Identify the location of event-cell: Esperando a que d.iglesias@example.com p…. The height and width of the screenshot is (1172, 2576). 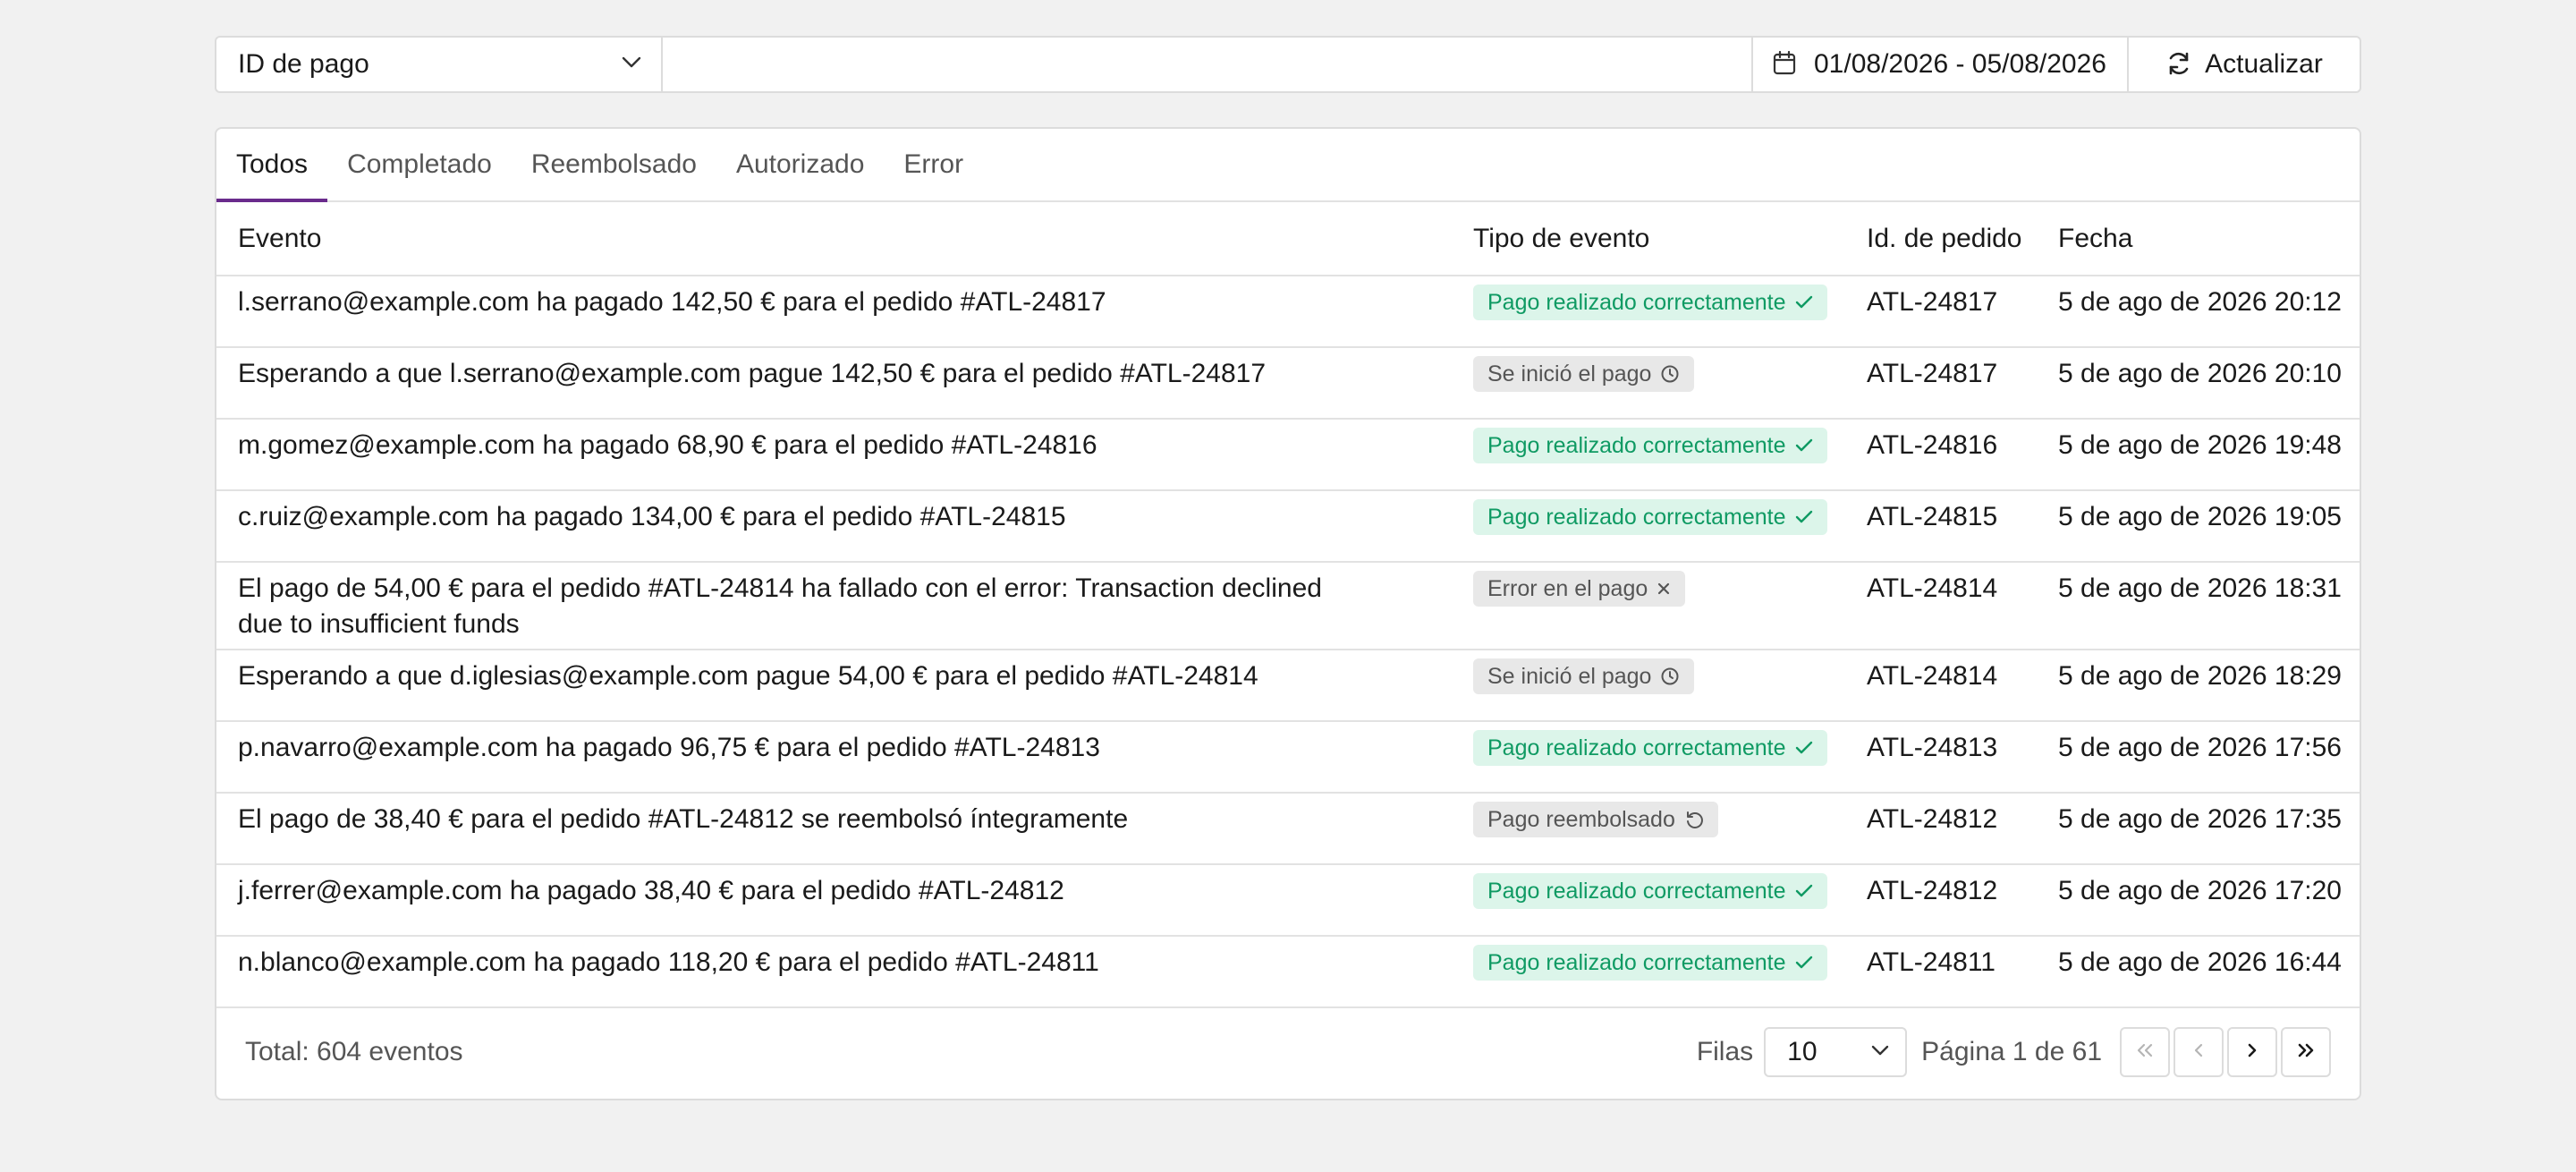
(748, 676).